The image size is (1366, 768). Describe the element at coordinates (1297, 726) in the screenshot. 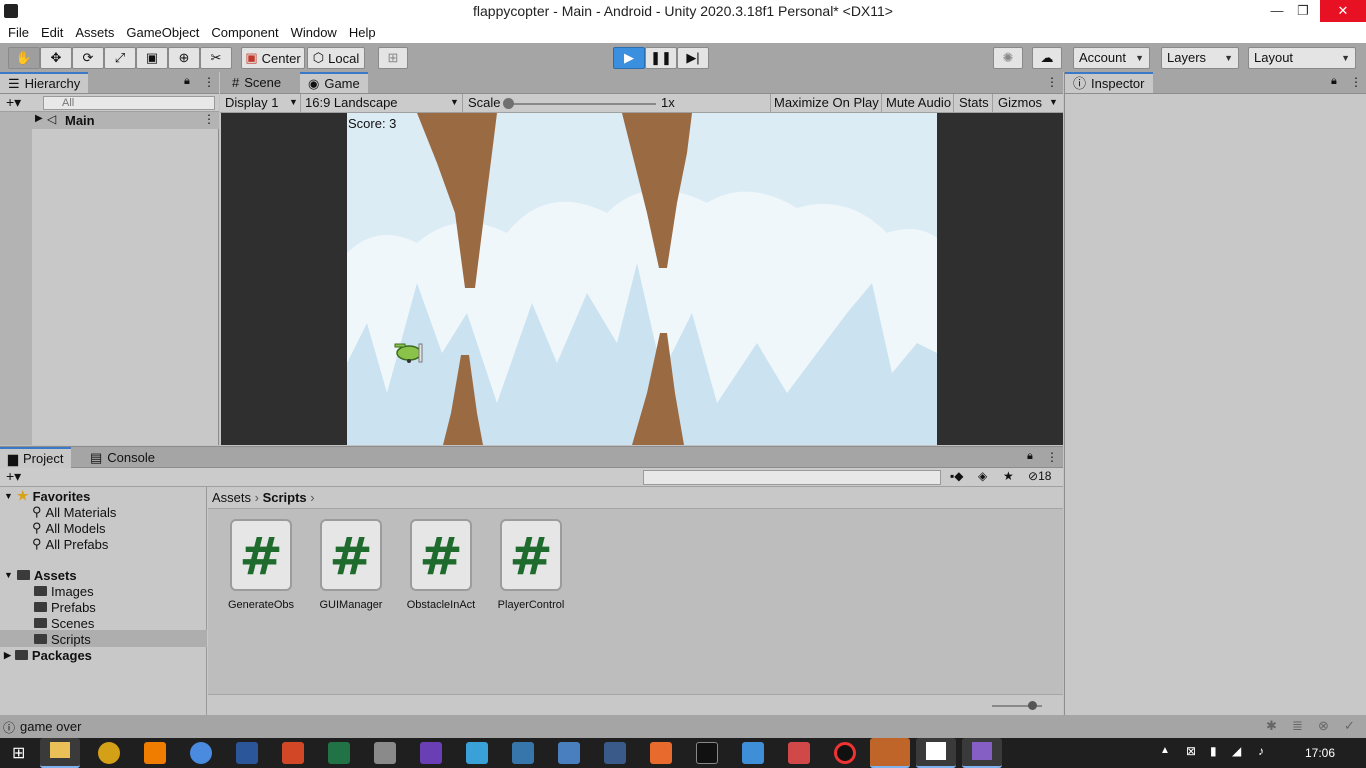

I see `database-icon: ≣` at that location.